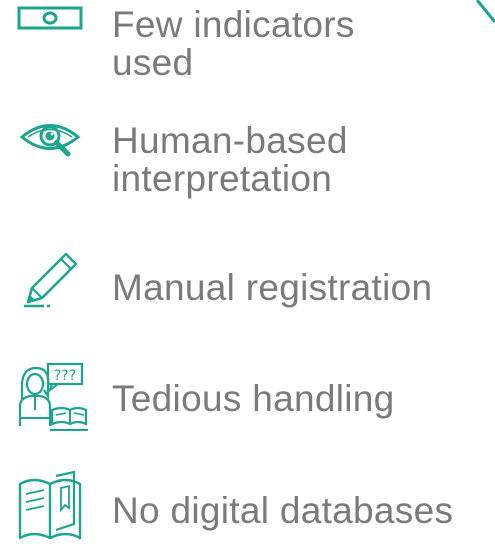 This screenshot has width=495, height=546. Describe the element at coordinates (230, 159) in the screenshot. I see `item-label: Human-based interpretation` at that location.